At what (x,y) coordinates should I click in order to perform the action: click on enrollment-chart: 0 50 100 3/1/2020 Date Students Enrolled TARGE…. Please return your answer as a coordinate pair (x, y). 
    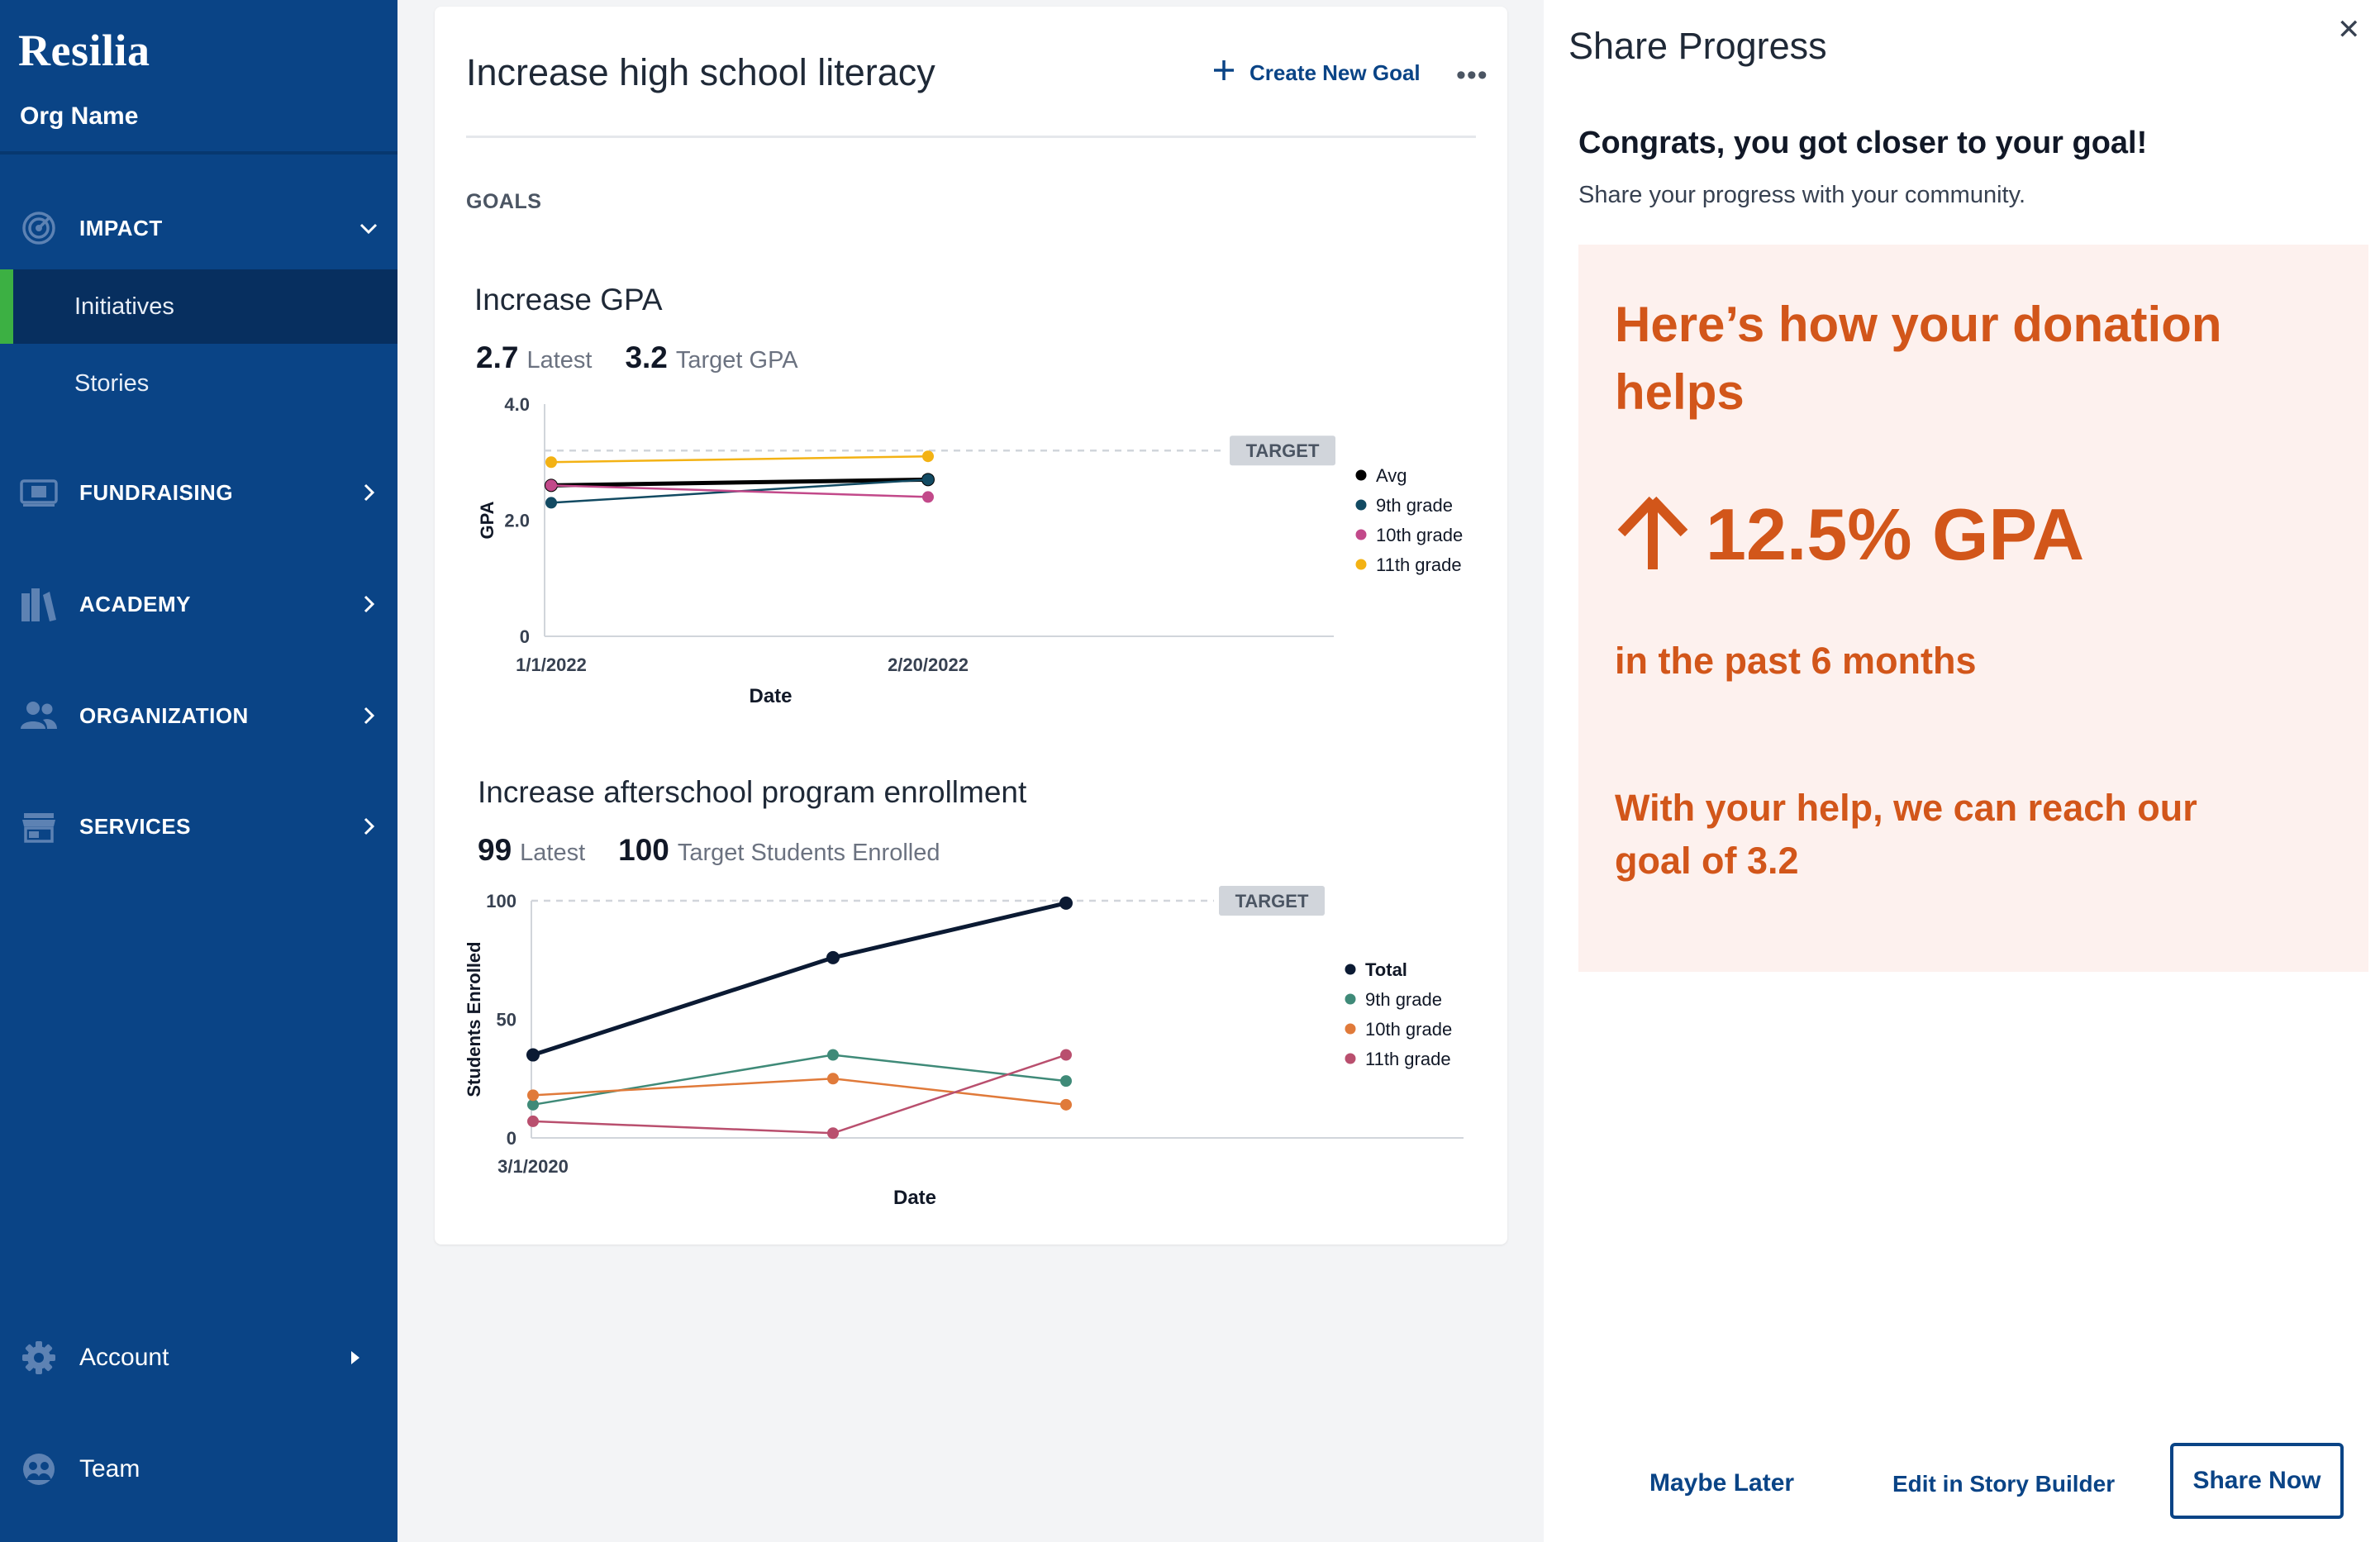
    Looking at the image, I should click on (964, 1047).